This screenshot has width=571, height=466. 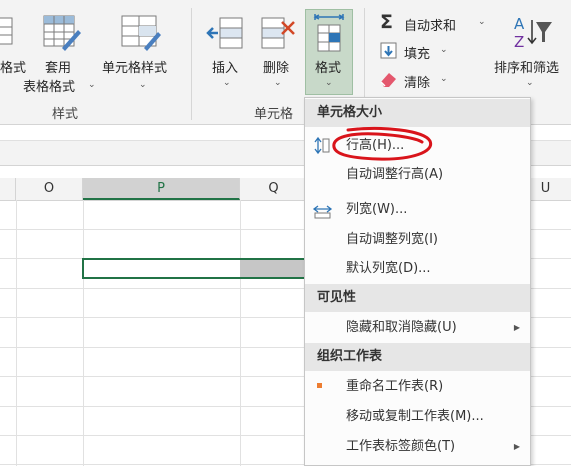 I want to click on cell-styles-label: 单元格样式, so click(x=134, y=66).